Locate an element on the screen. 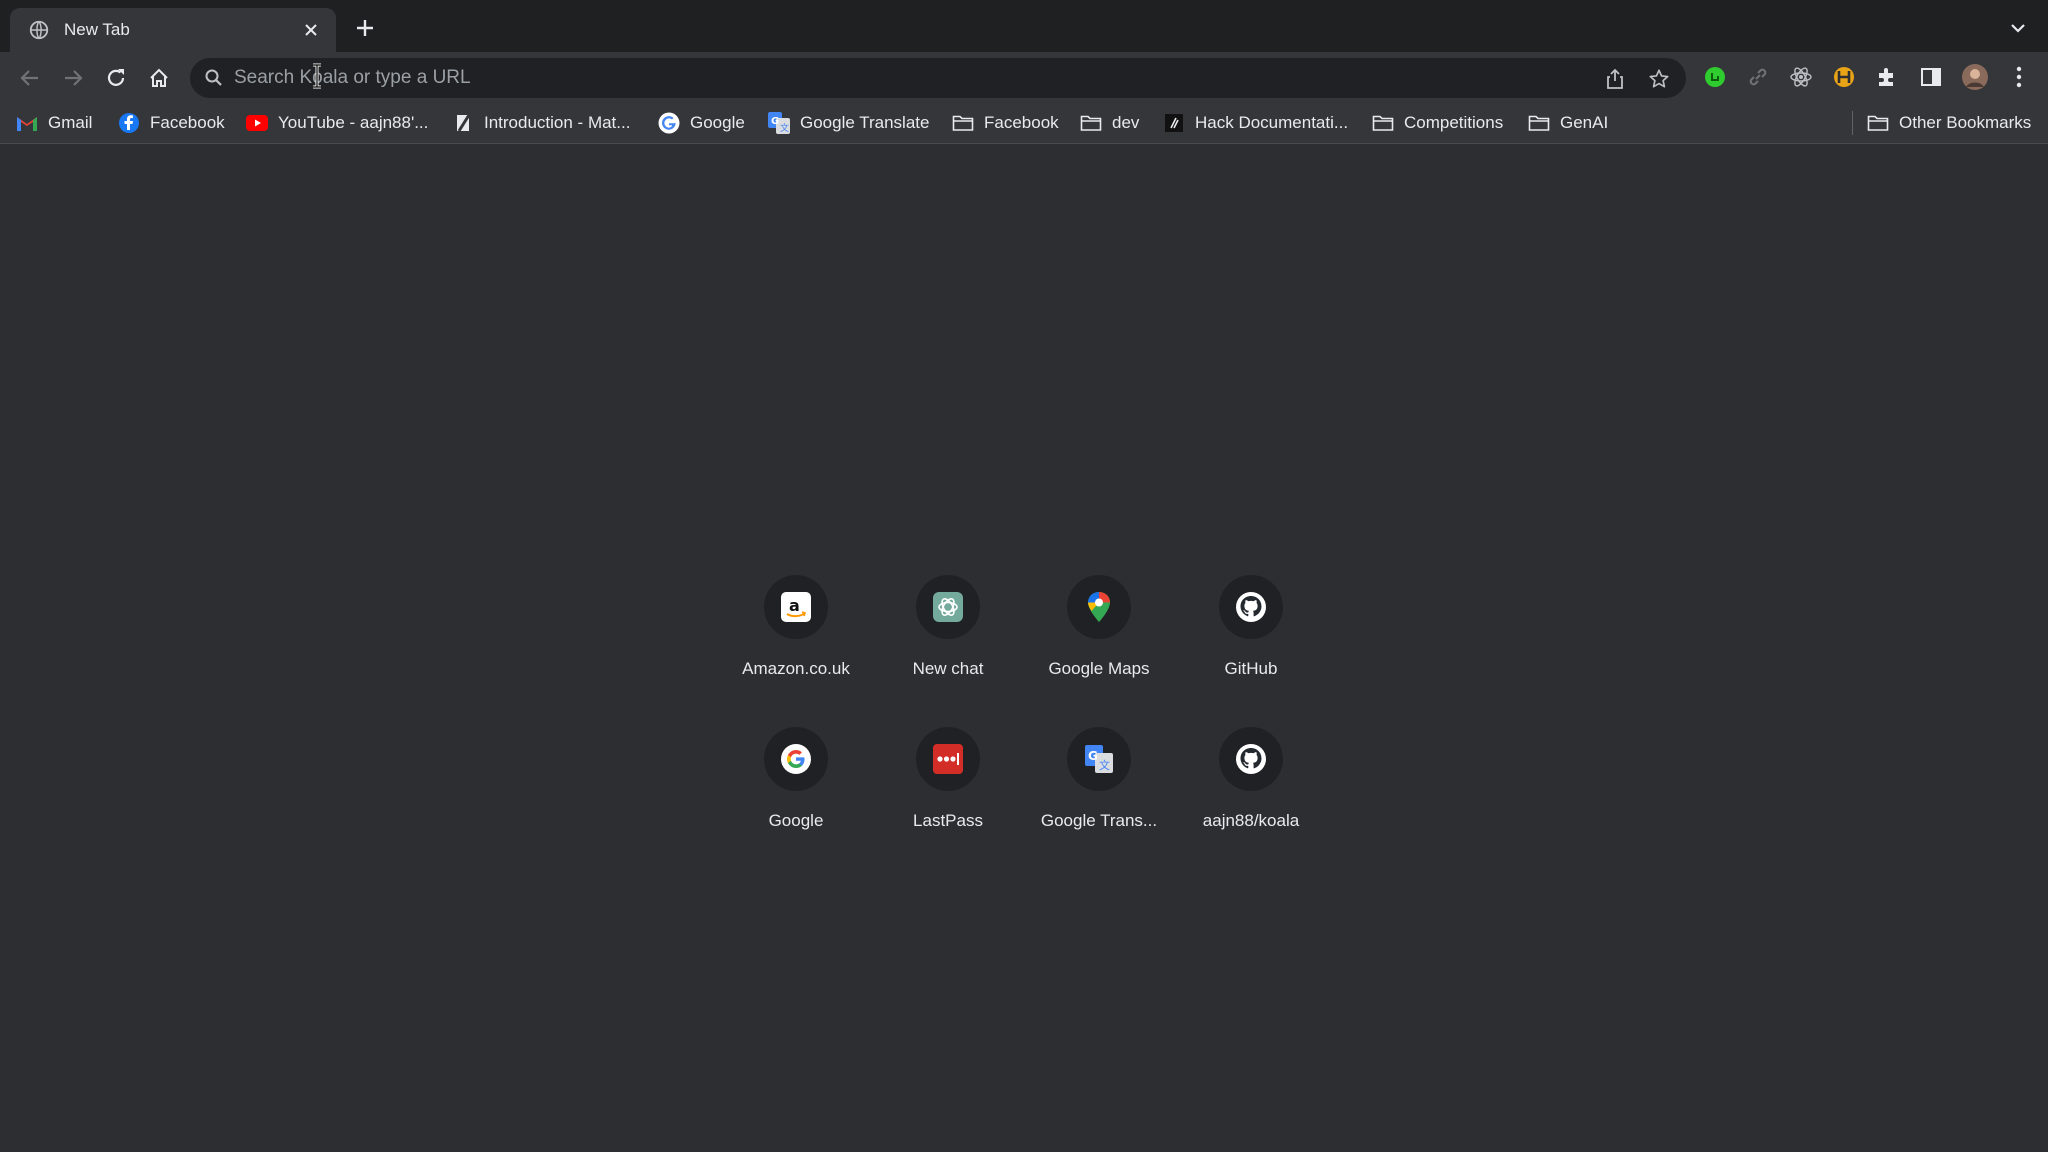 This screenshot has width=2048, height=1152. address-input is located at coordinates (884, 78).